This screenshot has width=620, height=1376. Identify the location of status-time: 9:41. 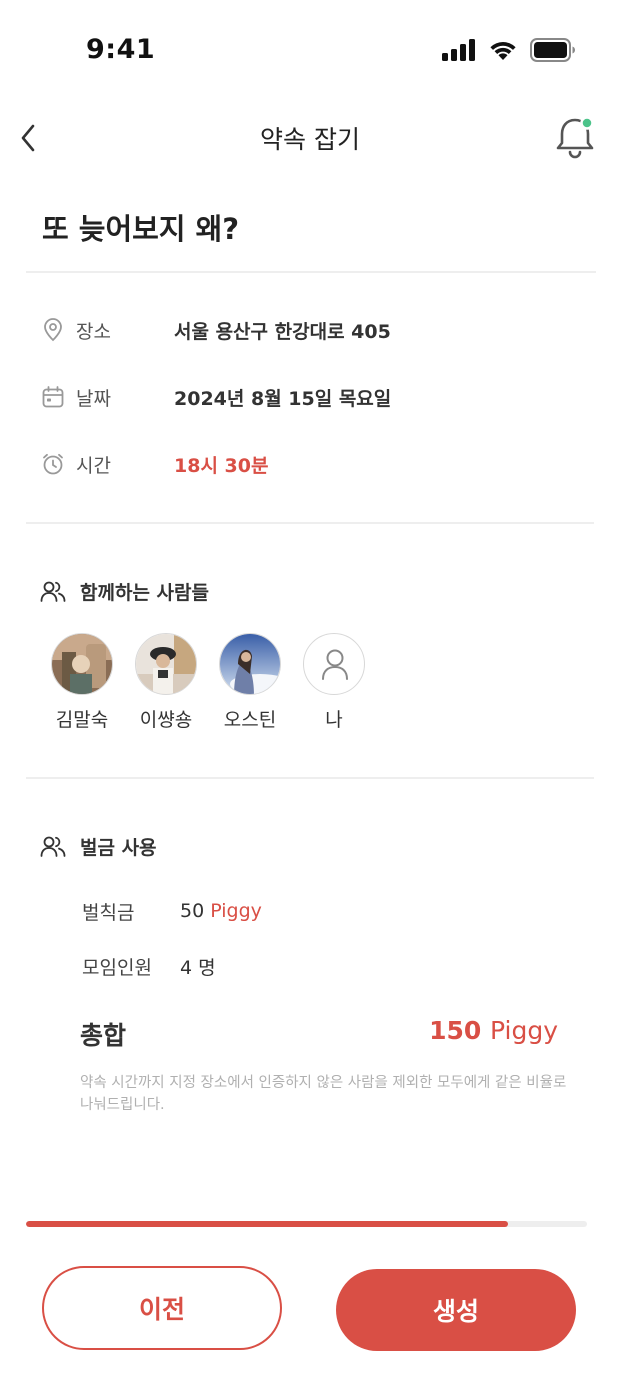
(121, 49).